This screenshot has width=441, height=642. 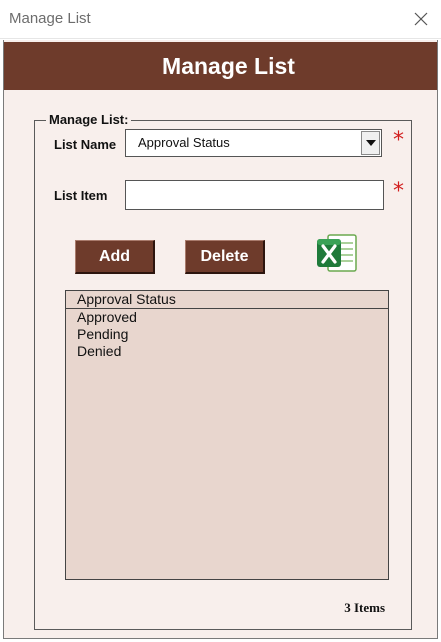 What do you see at coordinates (227, 317) in the screenshot?
I see `list-item: Approved` at bounding box center [227, 317].